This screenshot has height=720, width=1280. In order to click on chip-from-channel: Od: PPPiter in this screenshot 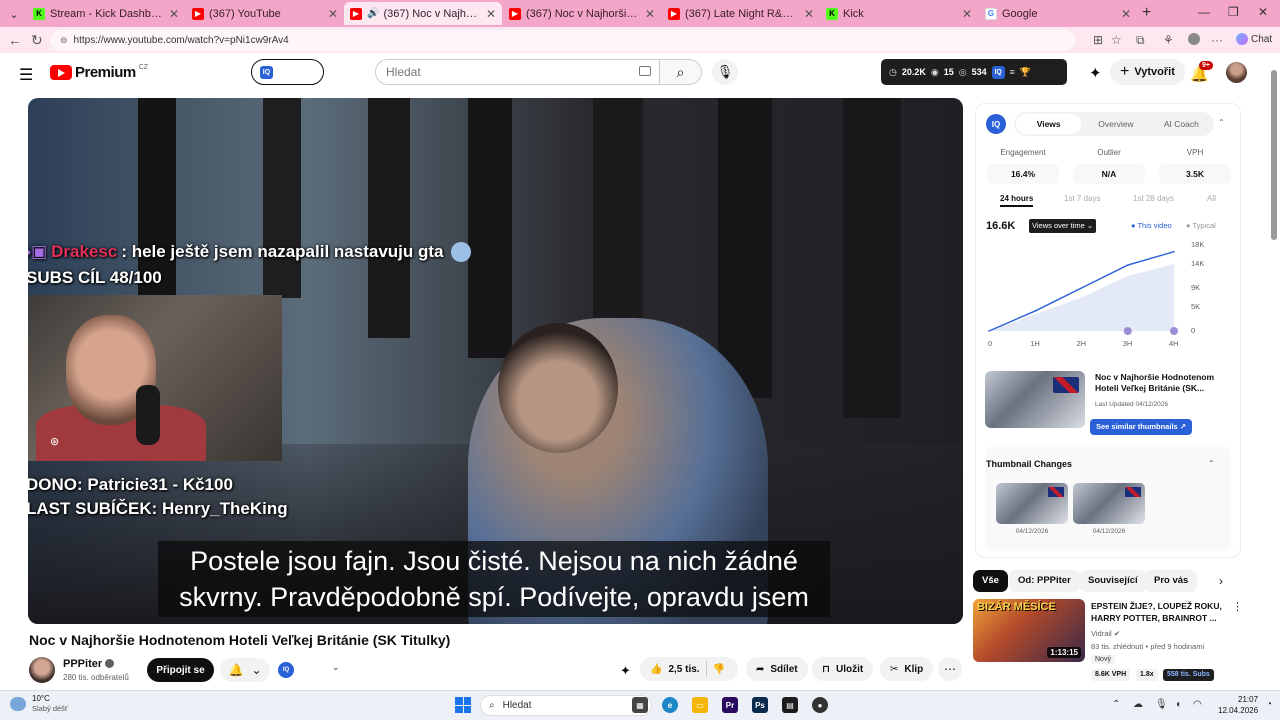, I will do `click(1044, 581)`.